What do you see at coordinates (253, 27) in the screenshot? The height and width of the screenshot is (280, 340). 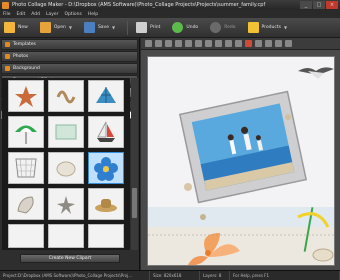 I see `products-icon` at bounding box center [253, 27].